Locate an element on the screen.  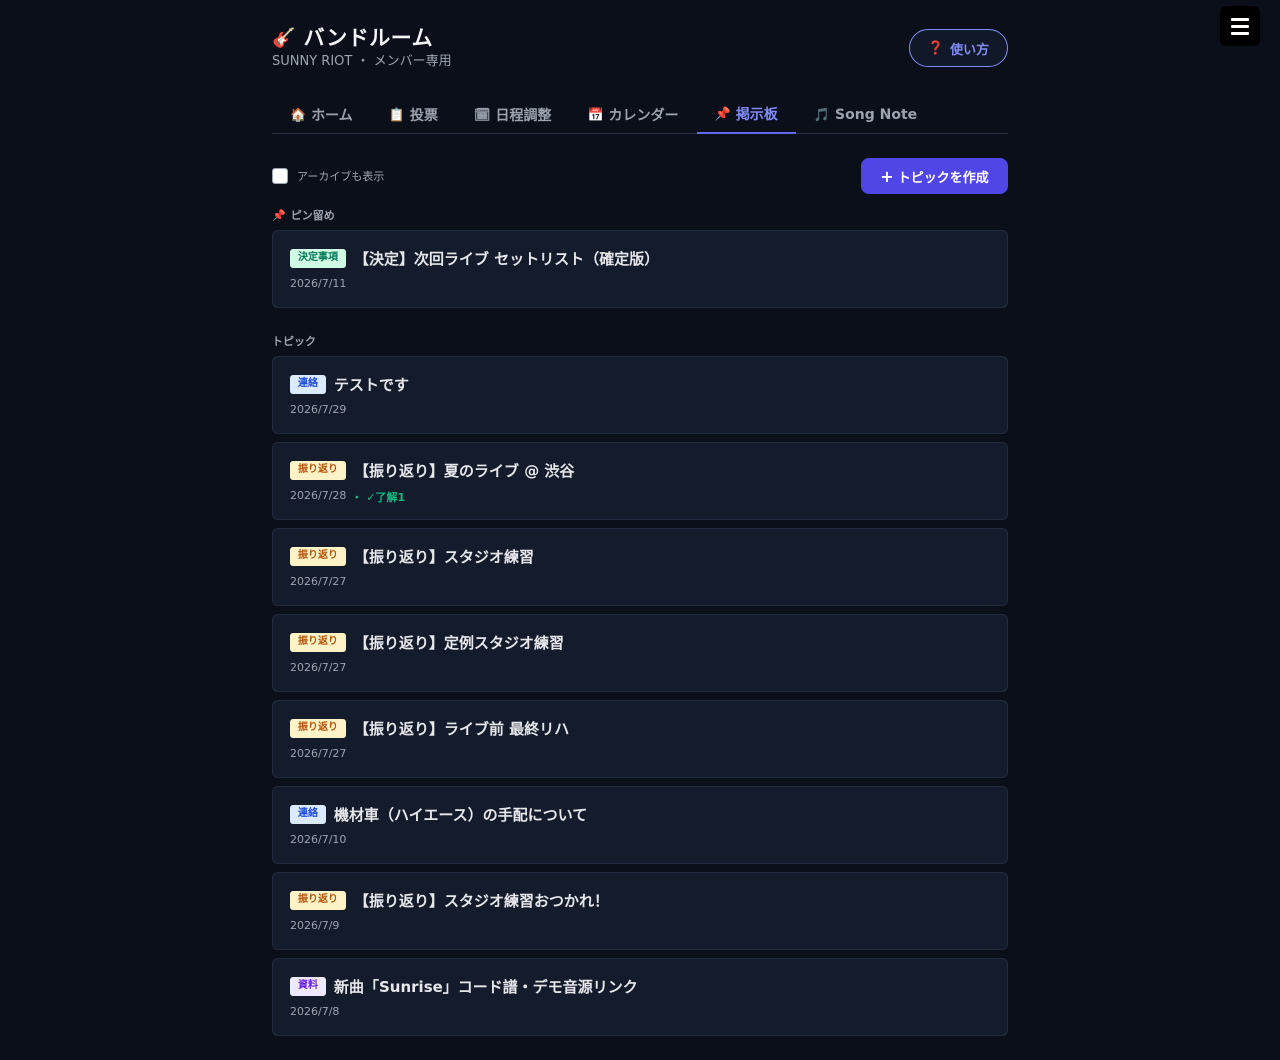
tab-1: 📋 投票 is located at coordinates (413, 115).